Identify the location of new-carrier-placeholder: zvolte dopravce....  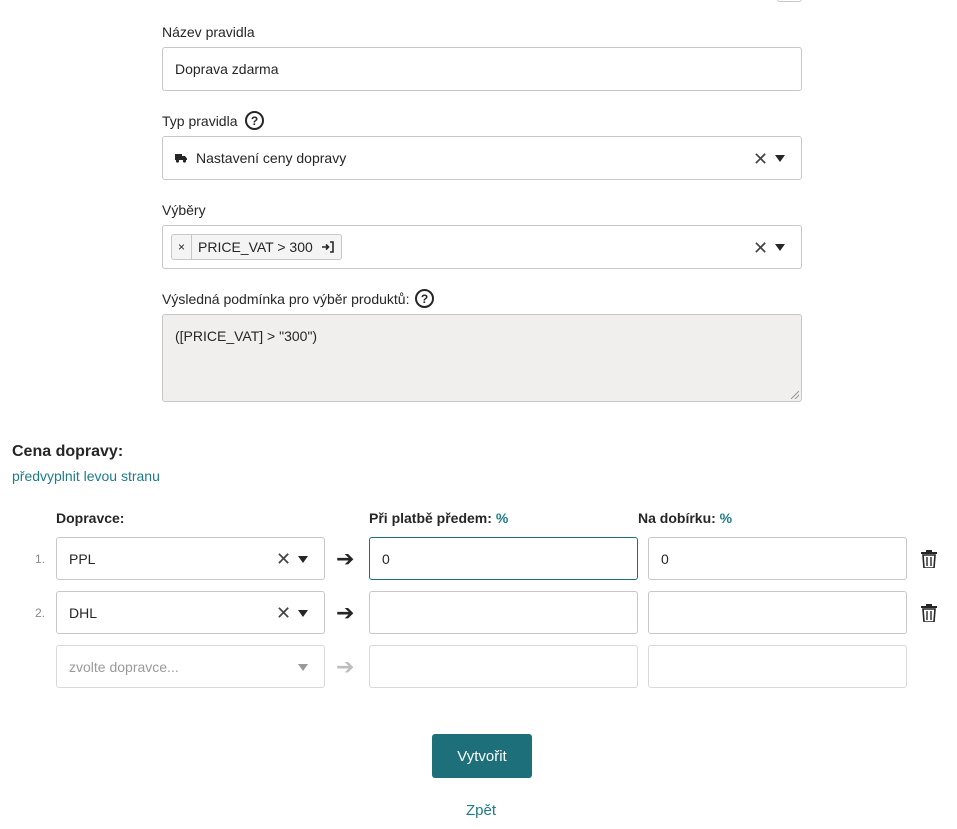
(124, 666).